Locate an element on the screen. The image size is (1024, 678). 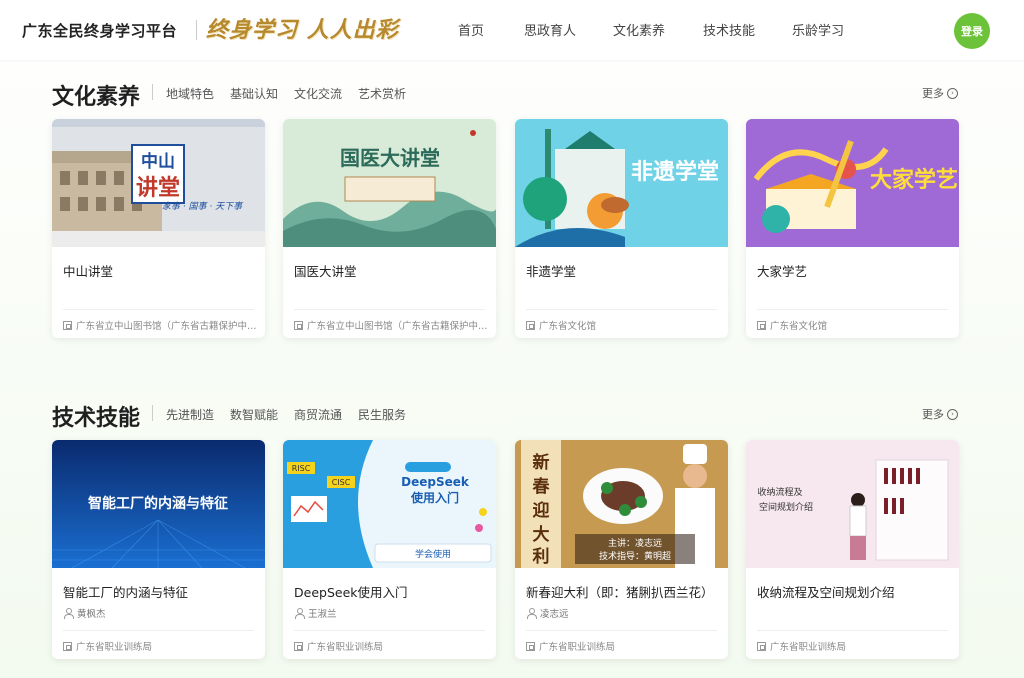
course-title: 非遗学堂 is located at coordinates (551, 271).